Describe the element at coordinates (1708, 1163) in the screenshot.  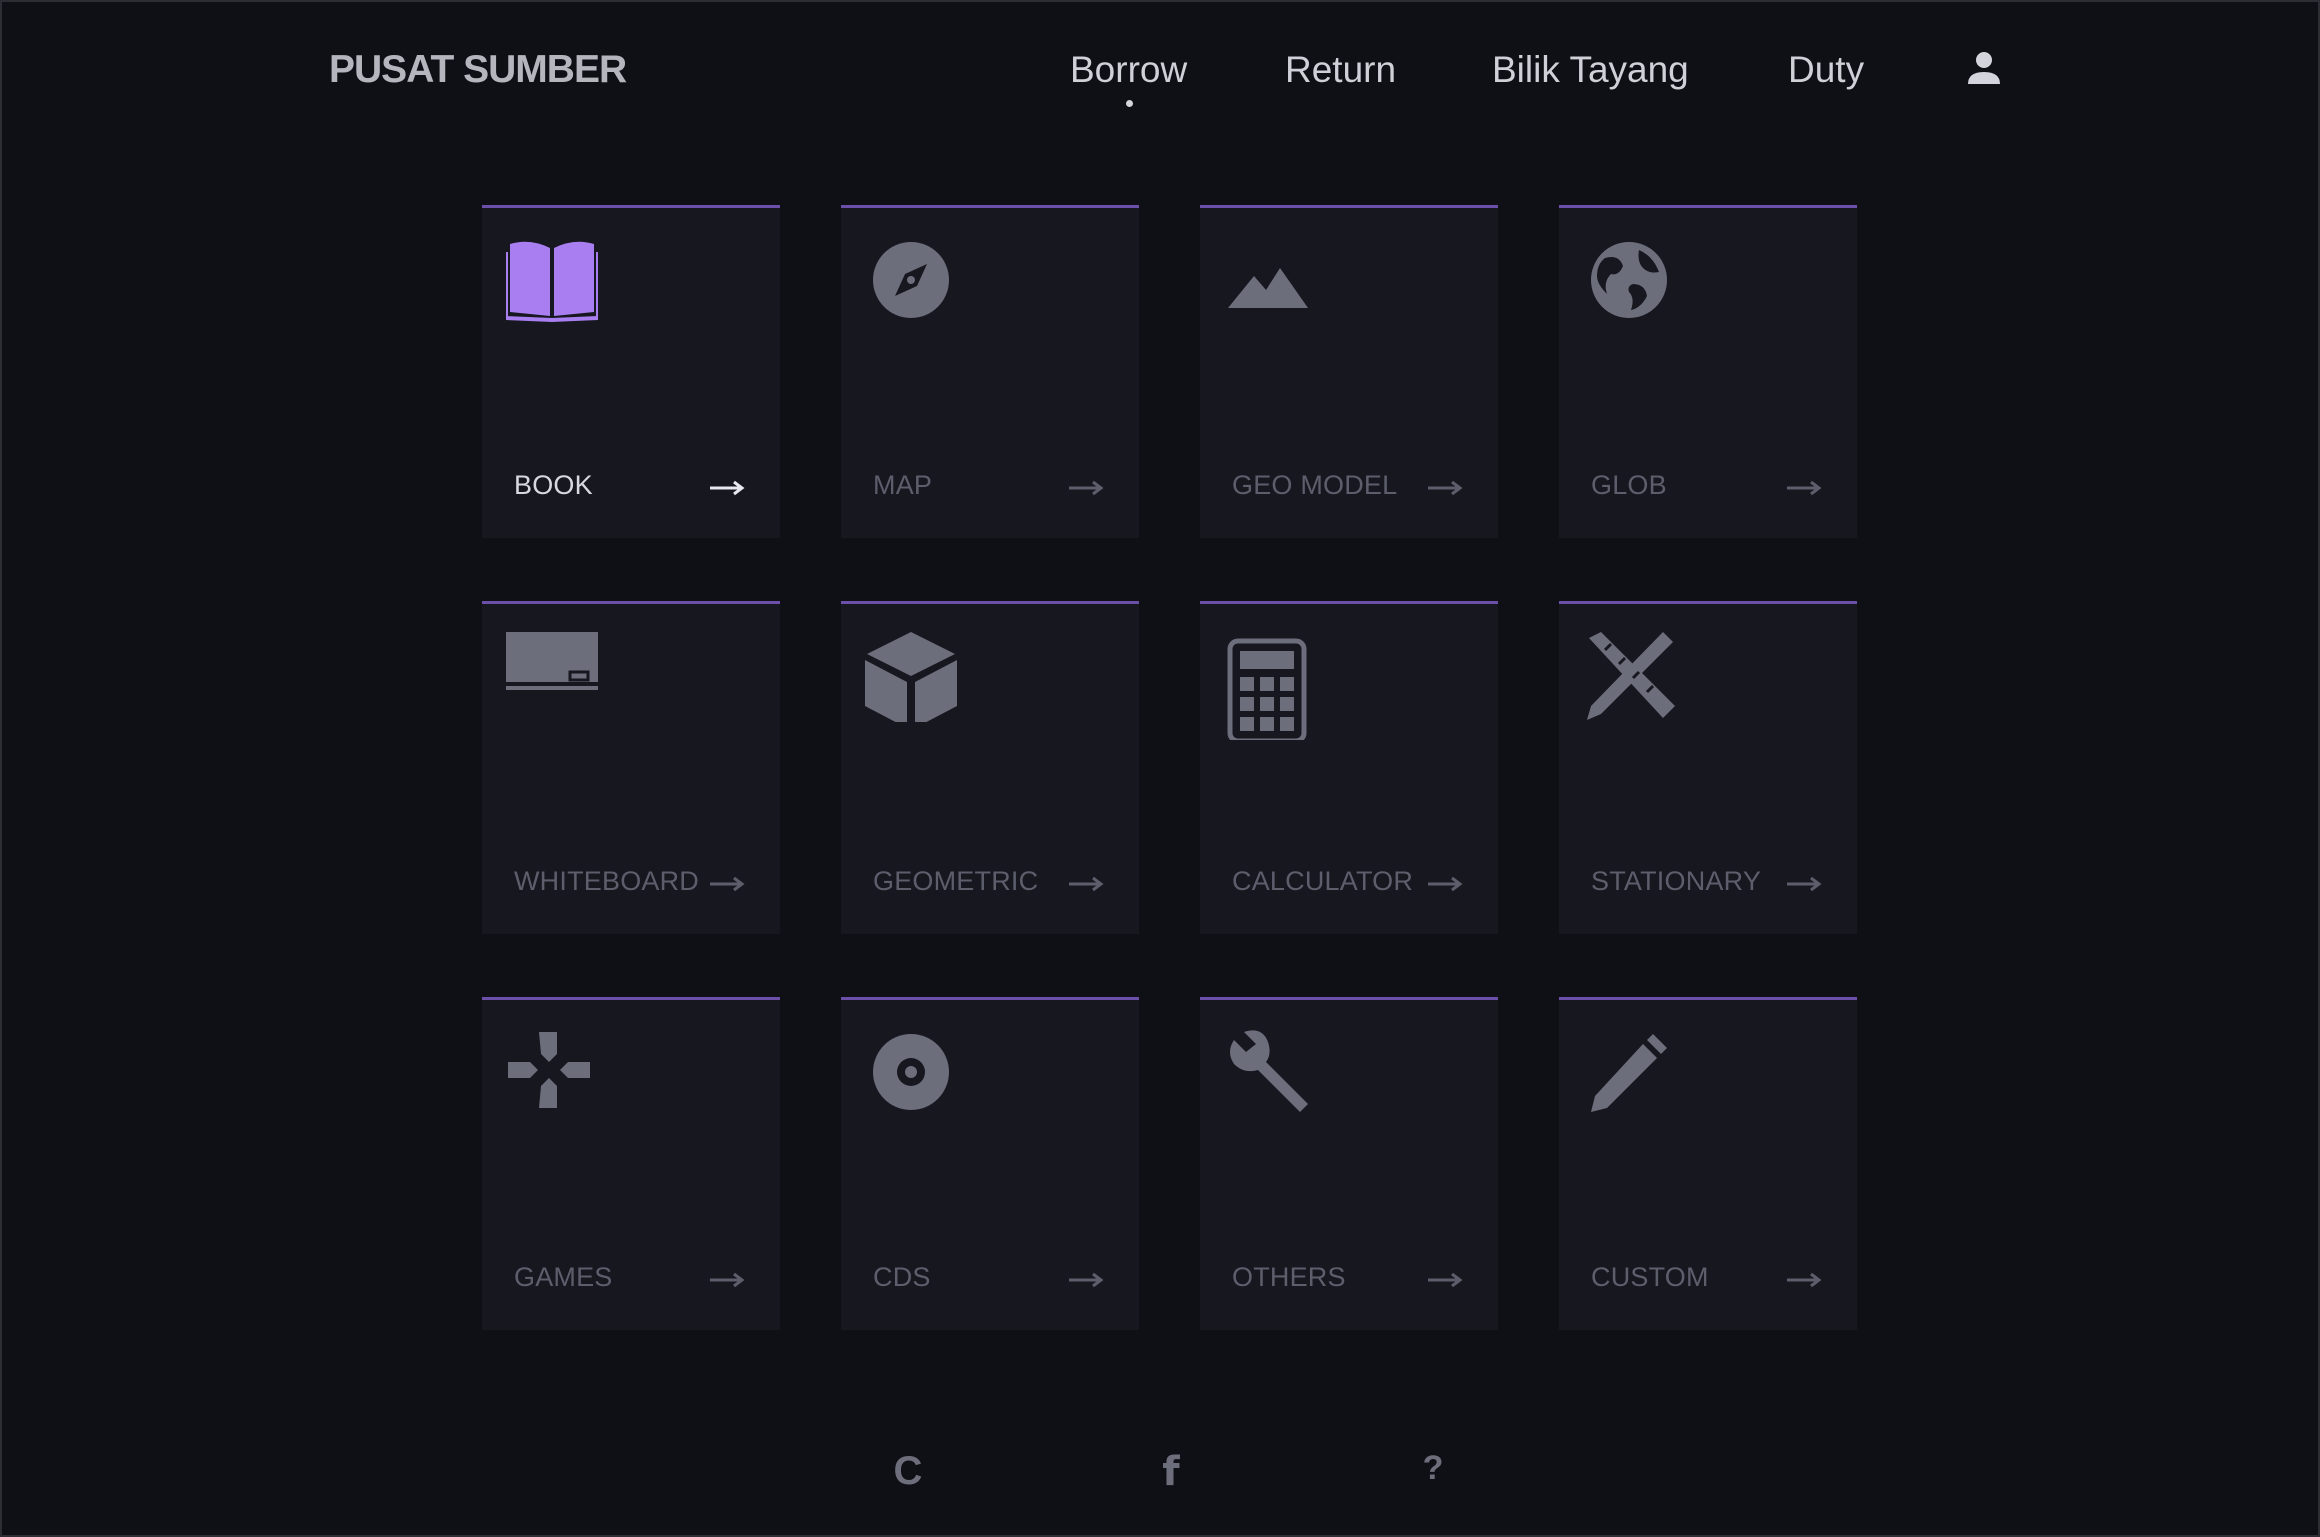
I see `card-custom: CUSTOM` at that location.